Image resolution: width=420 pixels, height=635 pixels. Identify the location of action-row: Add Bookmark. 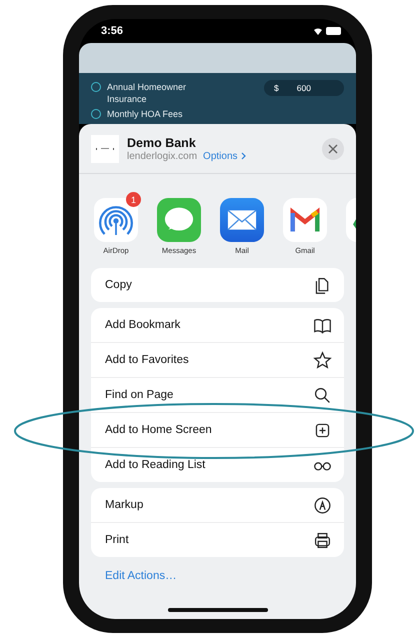
(217, 325).